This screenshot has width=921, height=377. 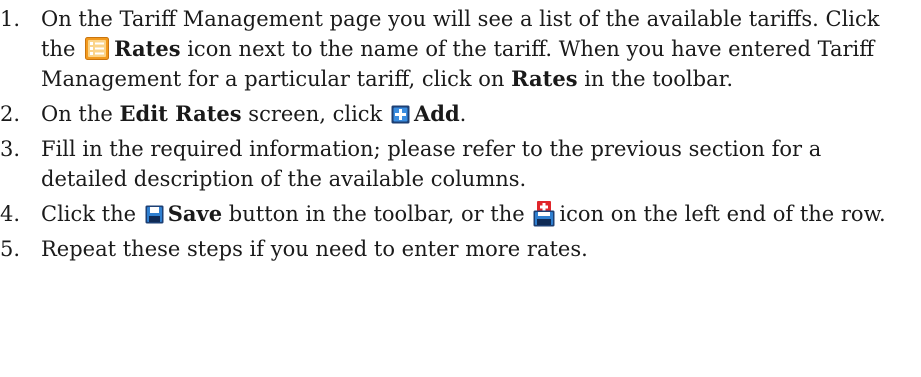 What do you see at coordinates (463, 114) in the screenshot?
I see `step-text: .` at bounding box center [463, 114].